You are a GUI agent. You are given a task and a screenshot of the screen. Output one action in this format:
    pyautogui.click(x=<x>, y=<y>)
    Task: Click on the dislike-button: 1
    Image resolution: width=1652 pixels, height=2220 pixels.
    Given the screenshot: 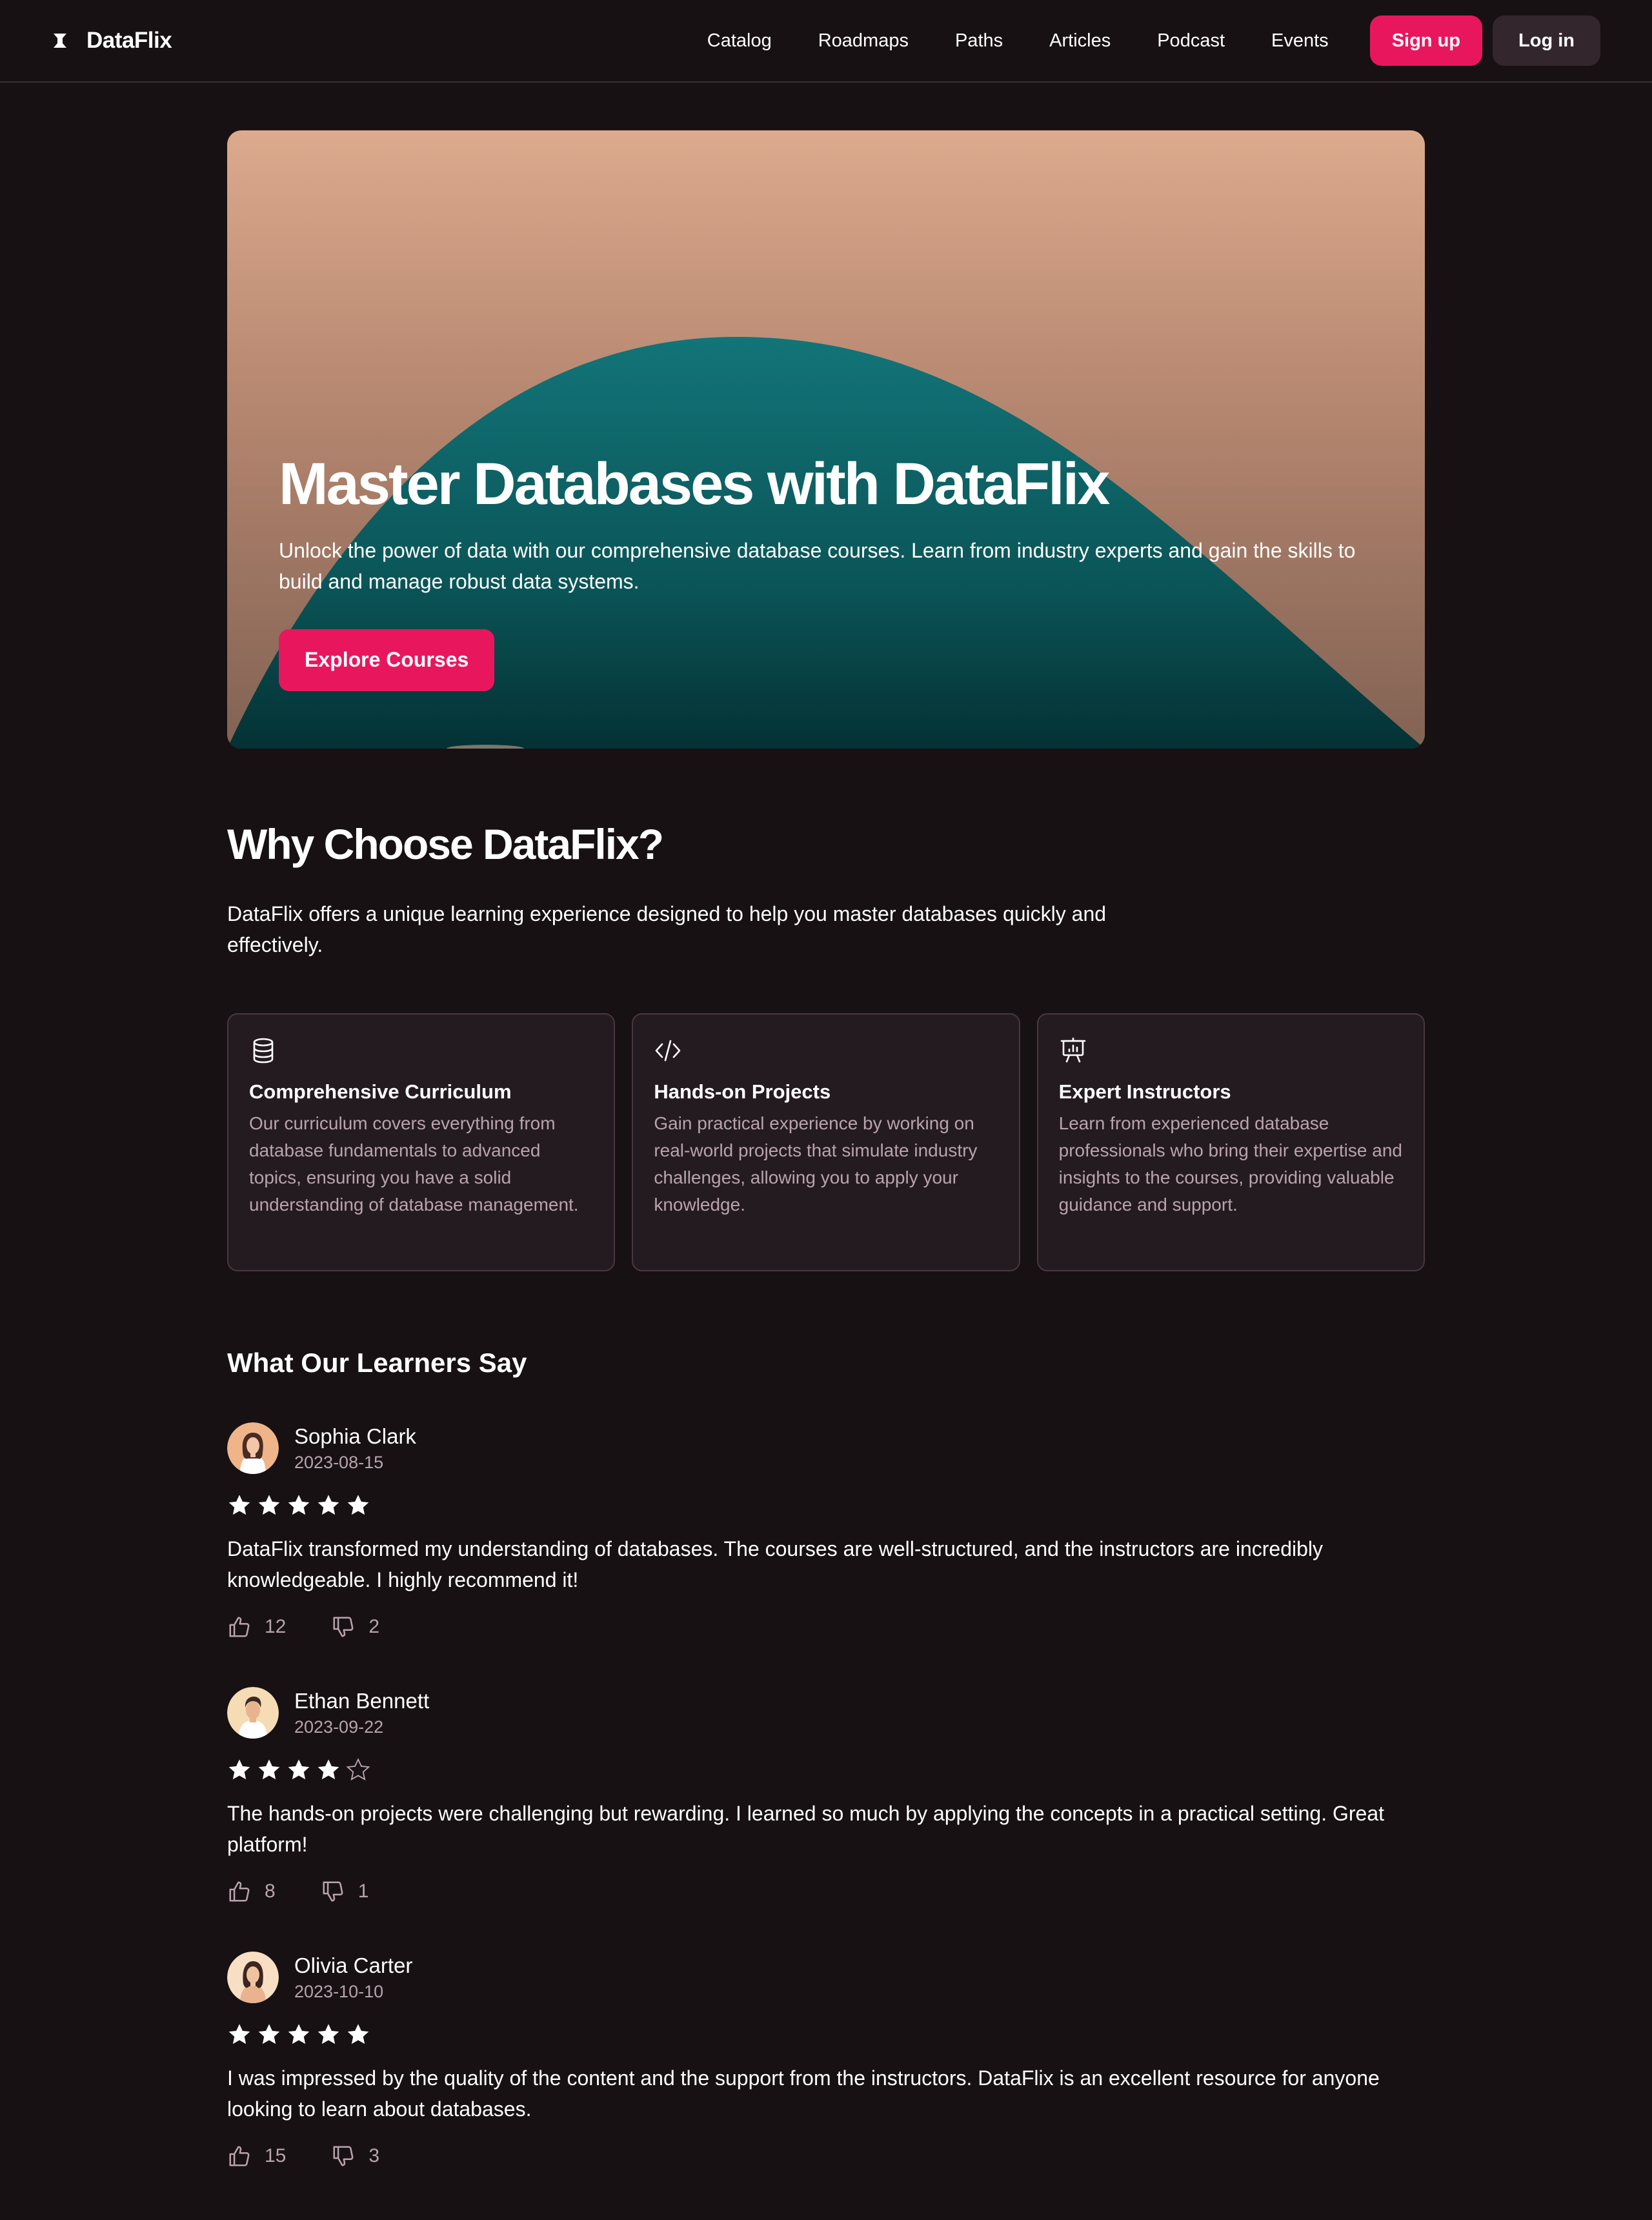 What is the action you would take?
    pyautogui.click(x=345, y=1891)
    